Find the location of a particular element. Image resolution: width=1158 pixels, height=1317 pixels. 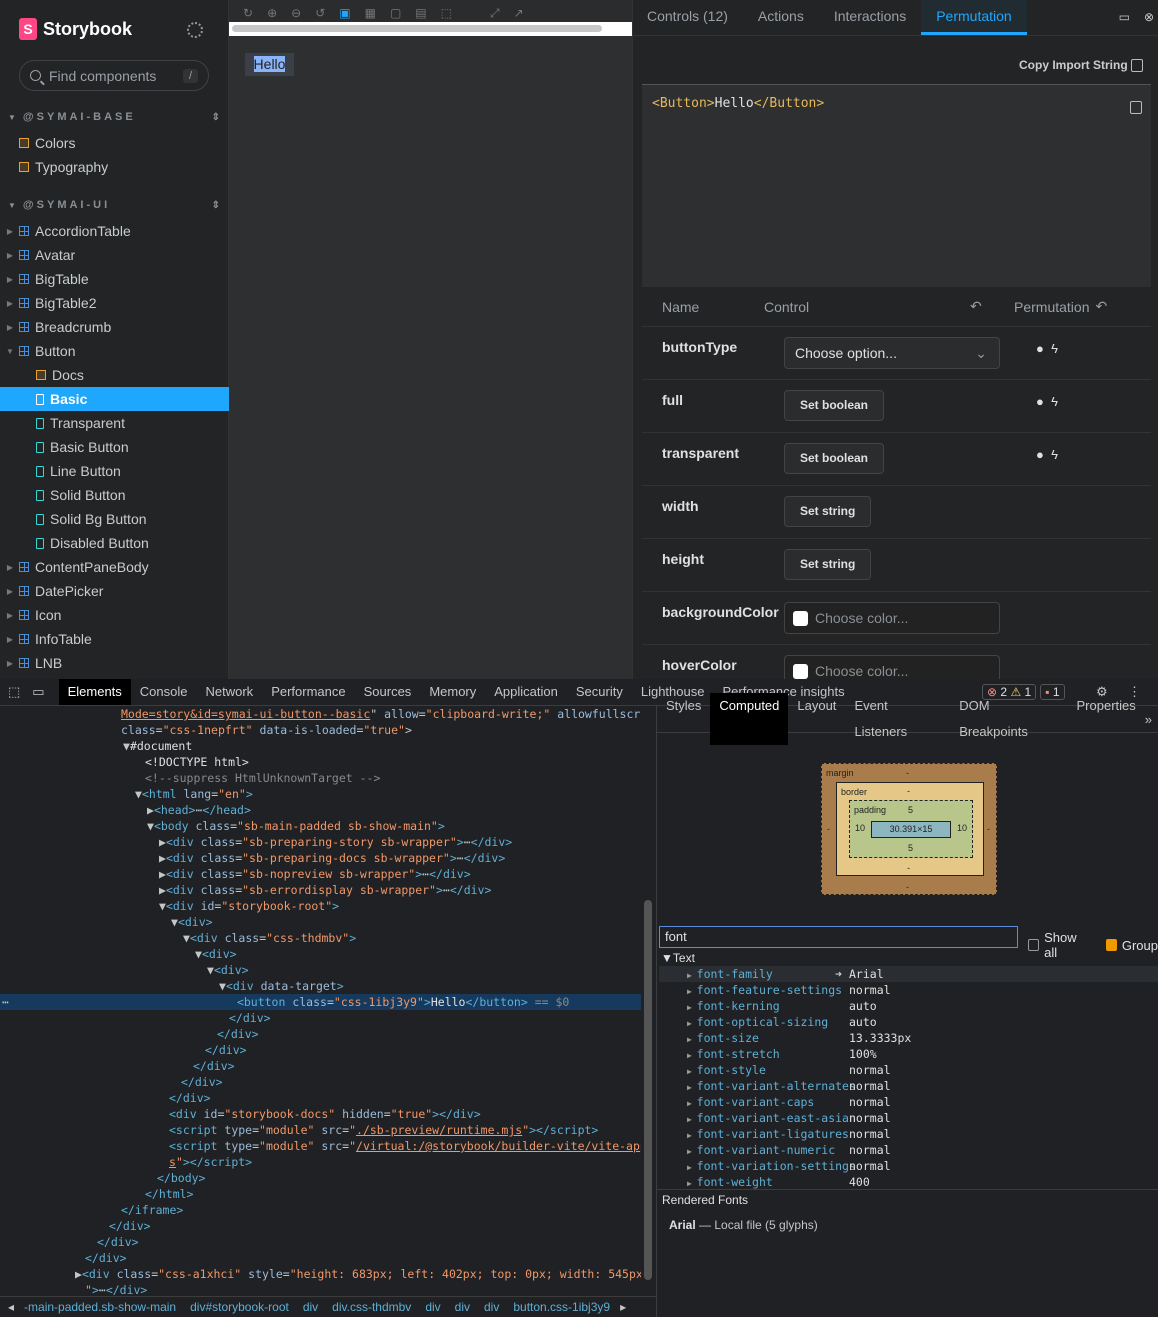

tab-controls: Controls (12) is located at coordinates (687, 17).